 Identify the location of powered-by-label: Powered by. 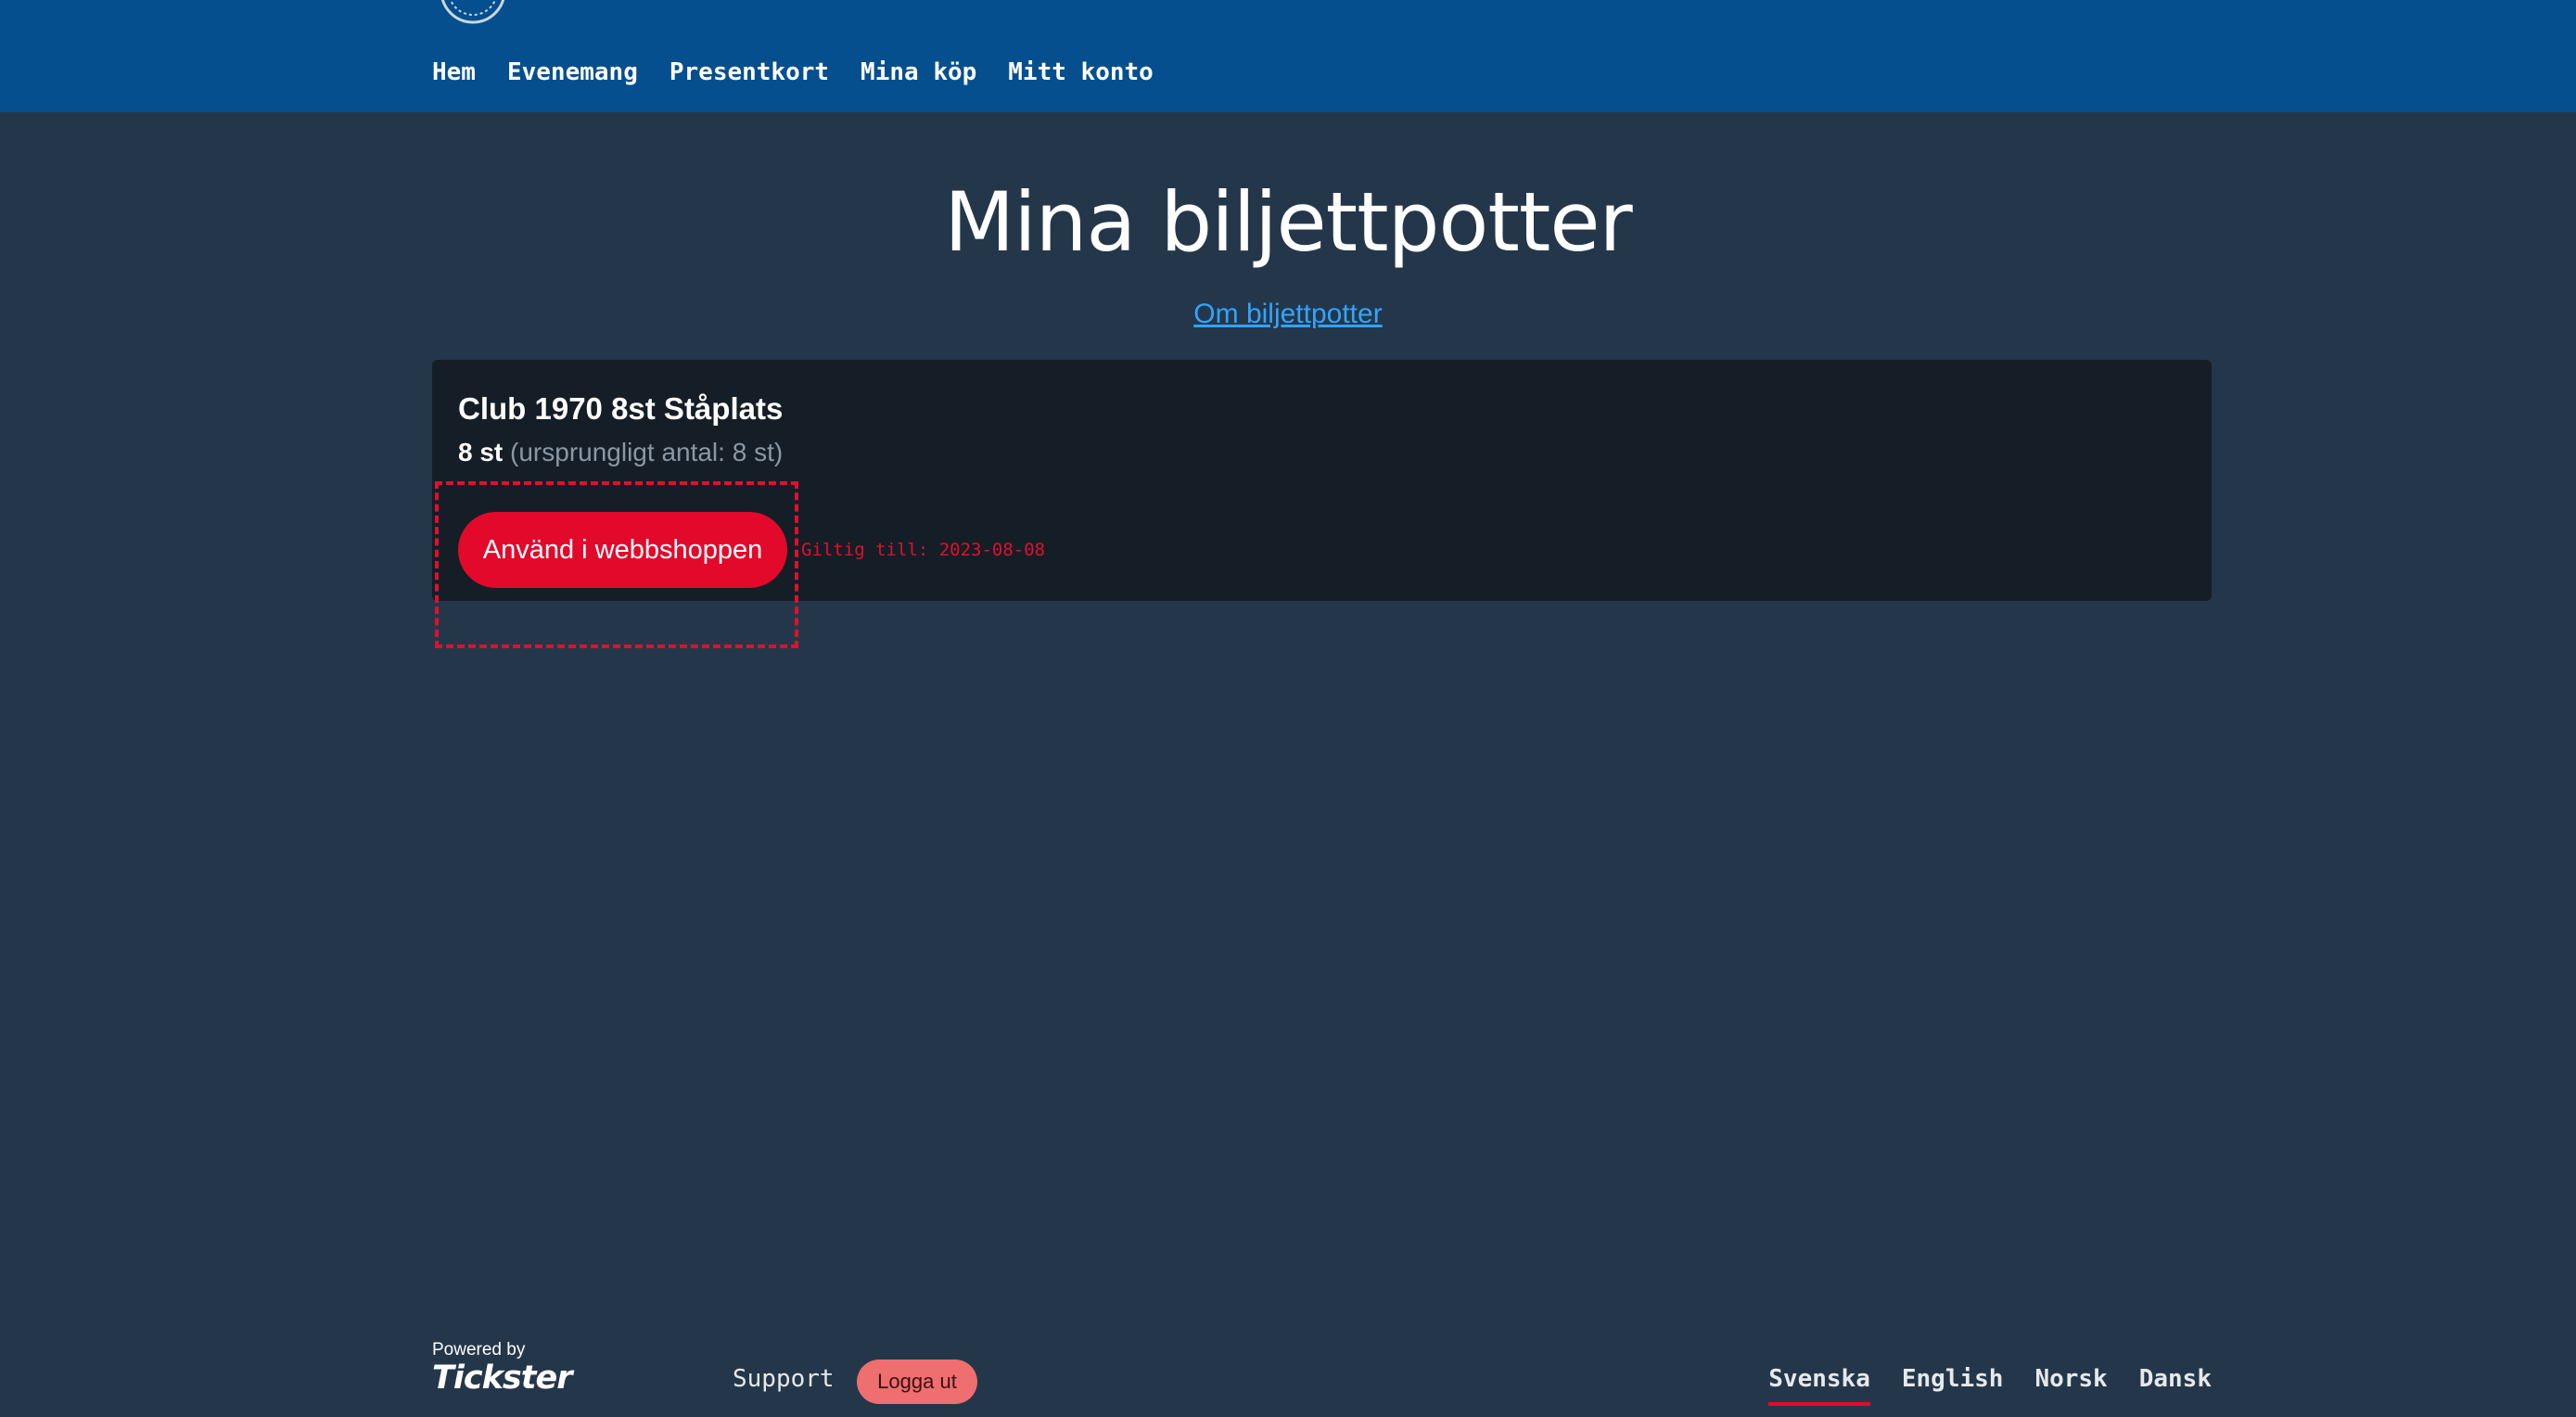
(479, 1350).